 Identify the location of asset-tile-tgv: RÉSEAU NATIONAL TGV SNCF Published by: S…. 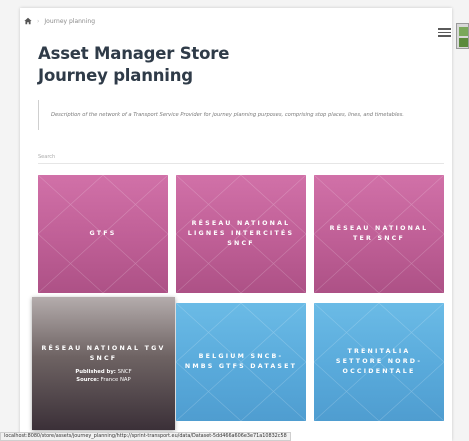
(103, 363).